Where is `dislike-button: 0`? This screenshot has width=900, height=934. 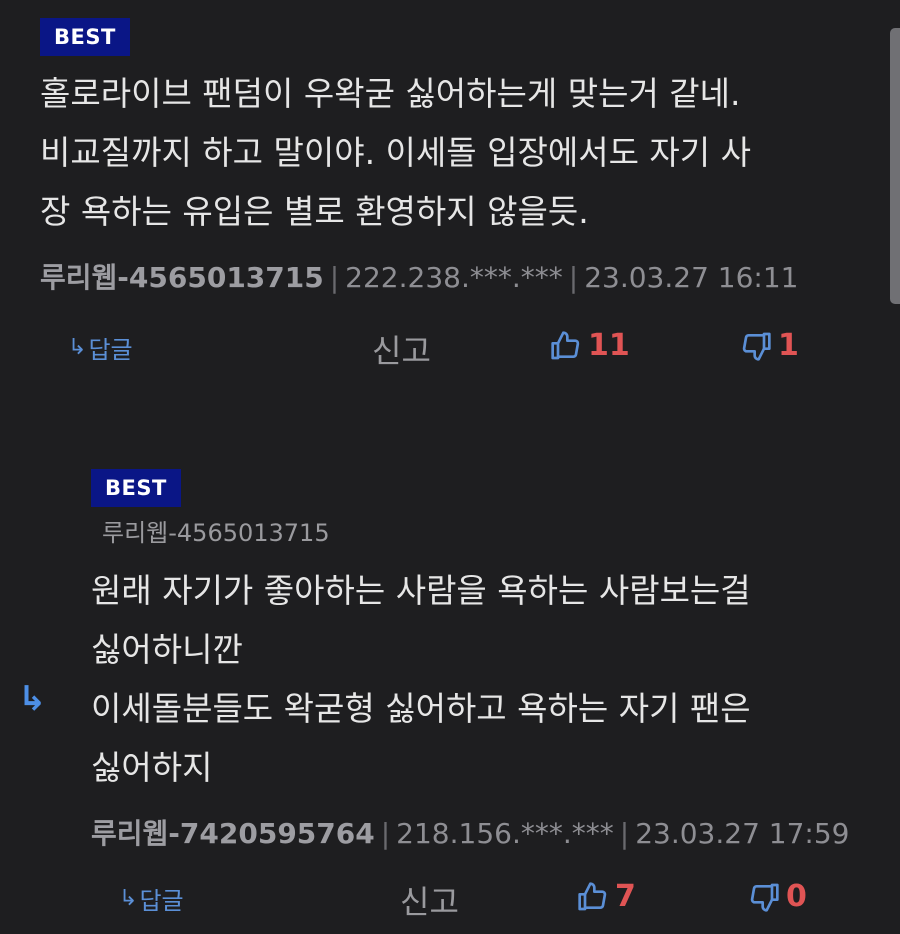
dislike-button: 0 is located at coordinates (777, 896).